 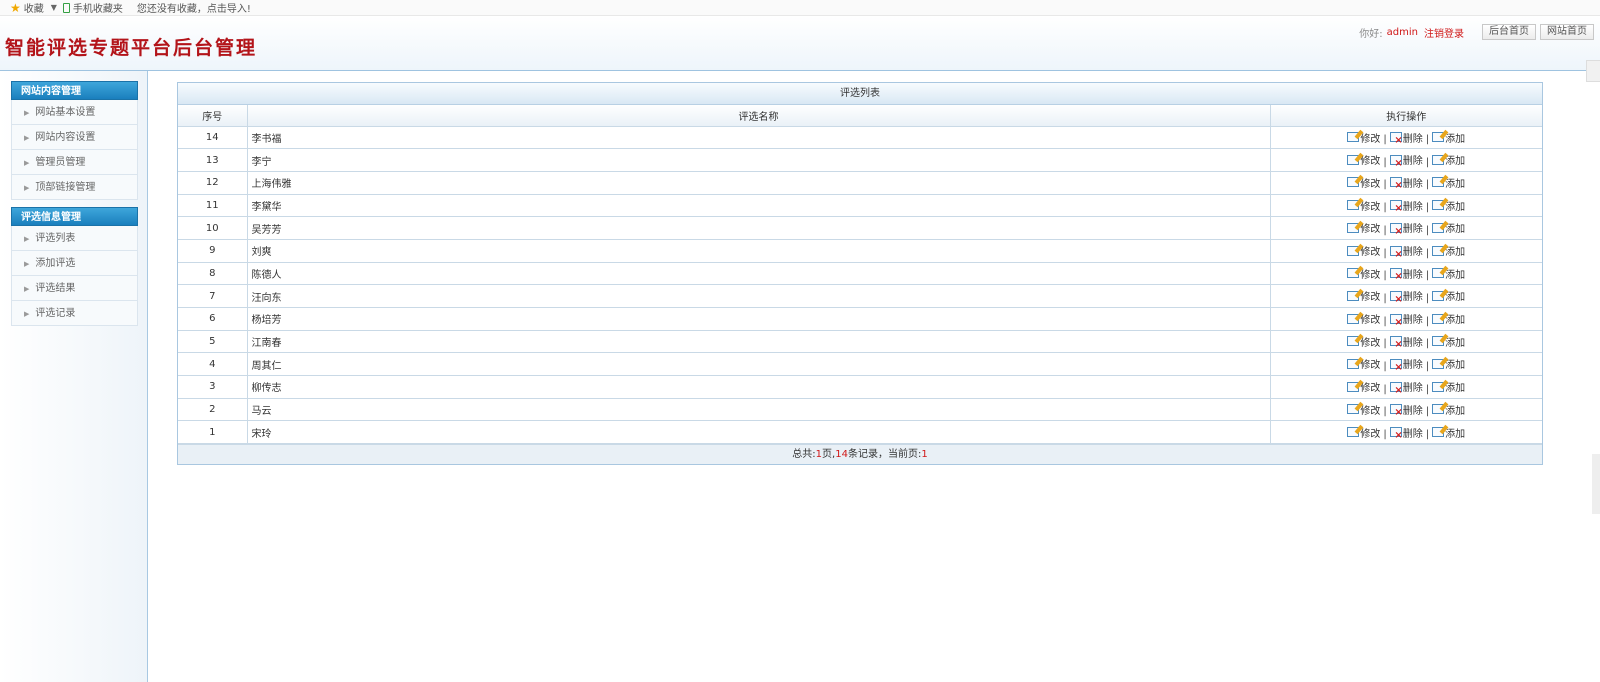 What do you see at coordinates (194, 7) in the screenshot?
I see `import-tip: 您还没有收藏，点击导入!` at bounding box center [194, 7].